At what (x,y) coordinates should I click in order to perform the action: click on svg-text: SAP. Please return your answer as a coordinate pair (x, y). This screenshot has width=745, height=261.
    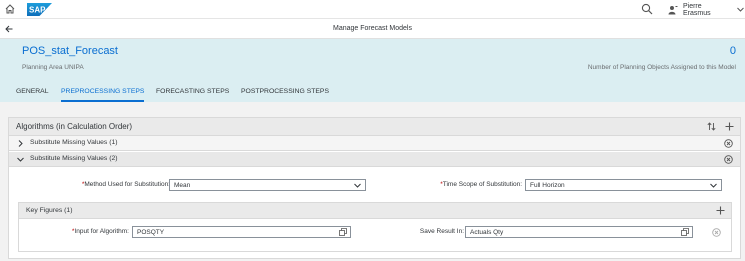
    Looking at the image, I should click on (37, 10).